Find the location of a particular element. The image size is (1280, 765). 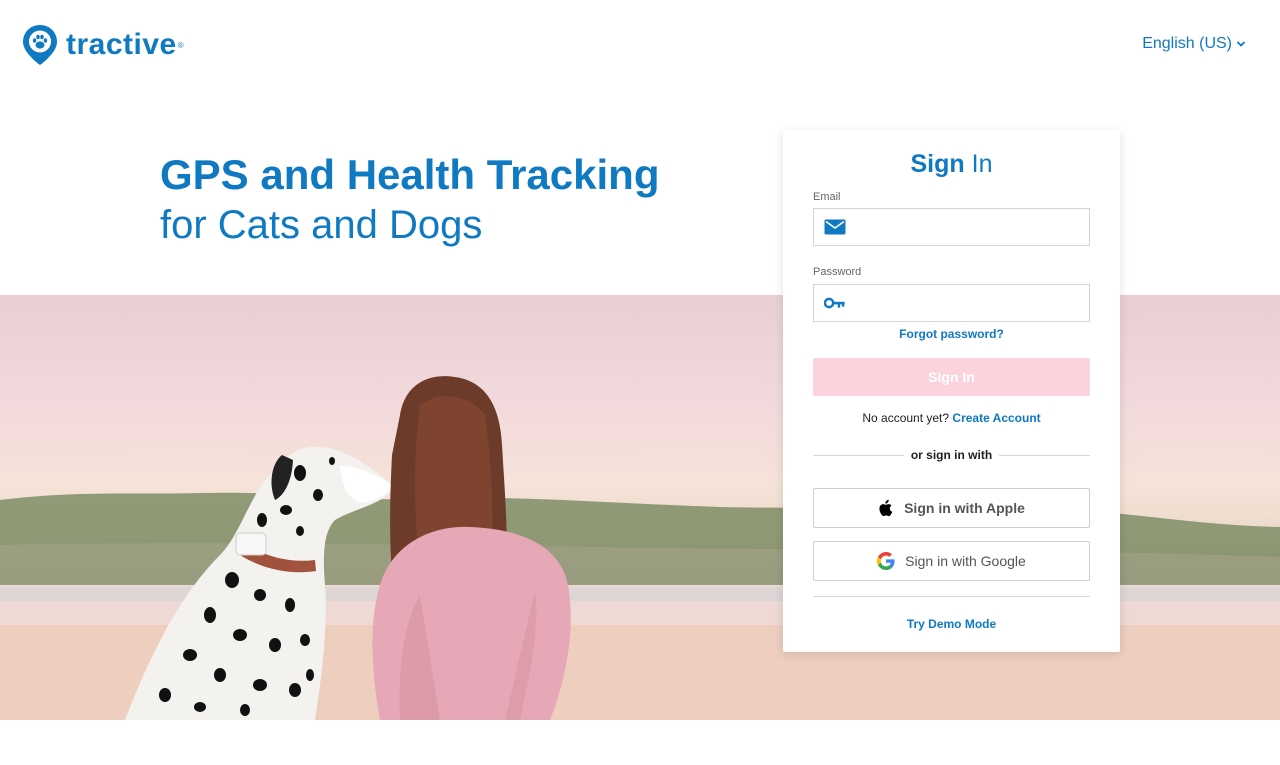

google-signin-label: Sign in with Google is located at coordinates (965, 561).